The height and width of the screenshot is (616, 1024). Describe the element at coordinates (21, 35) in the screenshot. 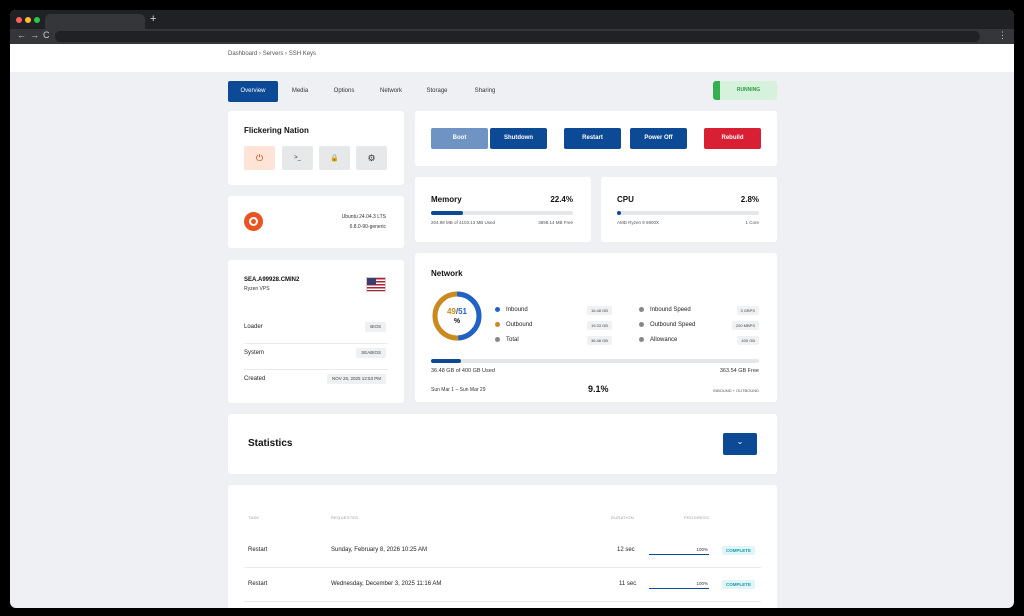

I see `back-icon: ←` at that location.